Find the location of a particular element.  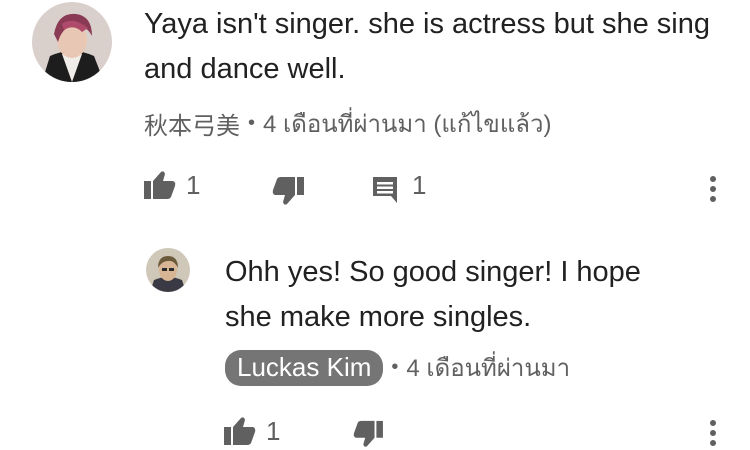

comment-like-count: 1 is located at coordinates (193, 185).